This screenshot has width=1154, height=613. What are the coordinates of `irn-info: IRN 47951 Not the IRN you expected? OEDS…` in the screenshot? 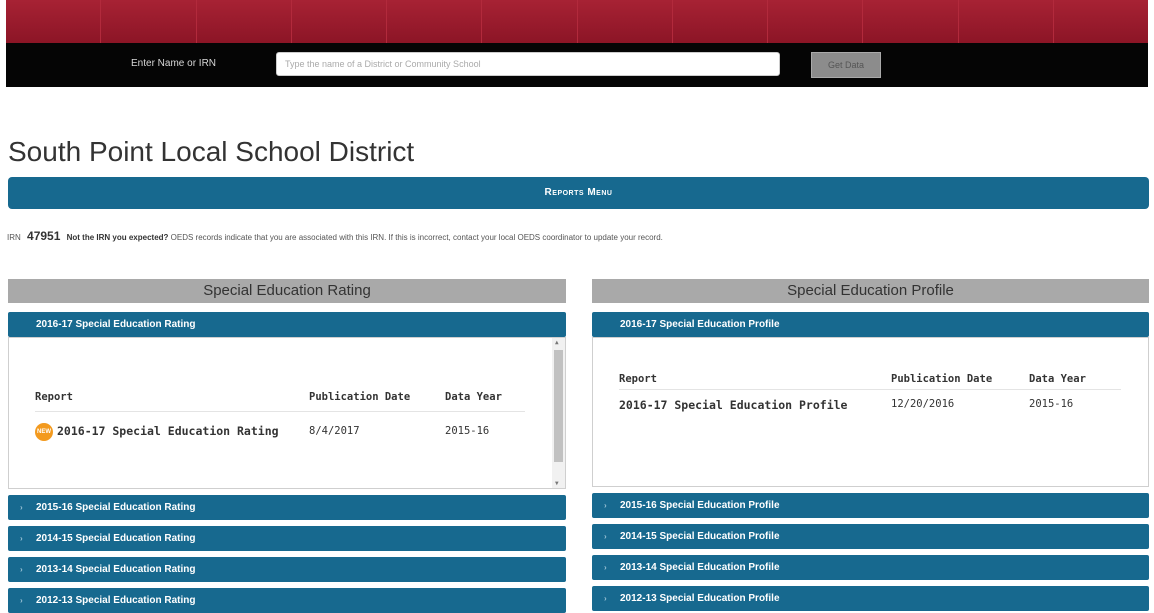 It's located at (335, 236).